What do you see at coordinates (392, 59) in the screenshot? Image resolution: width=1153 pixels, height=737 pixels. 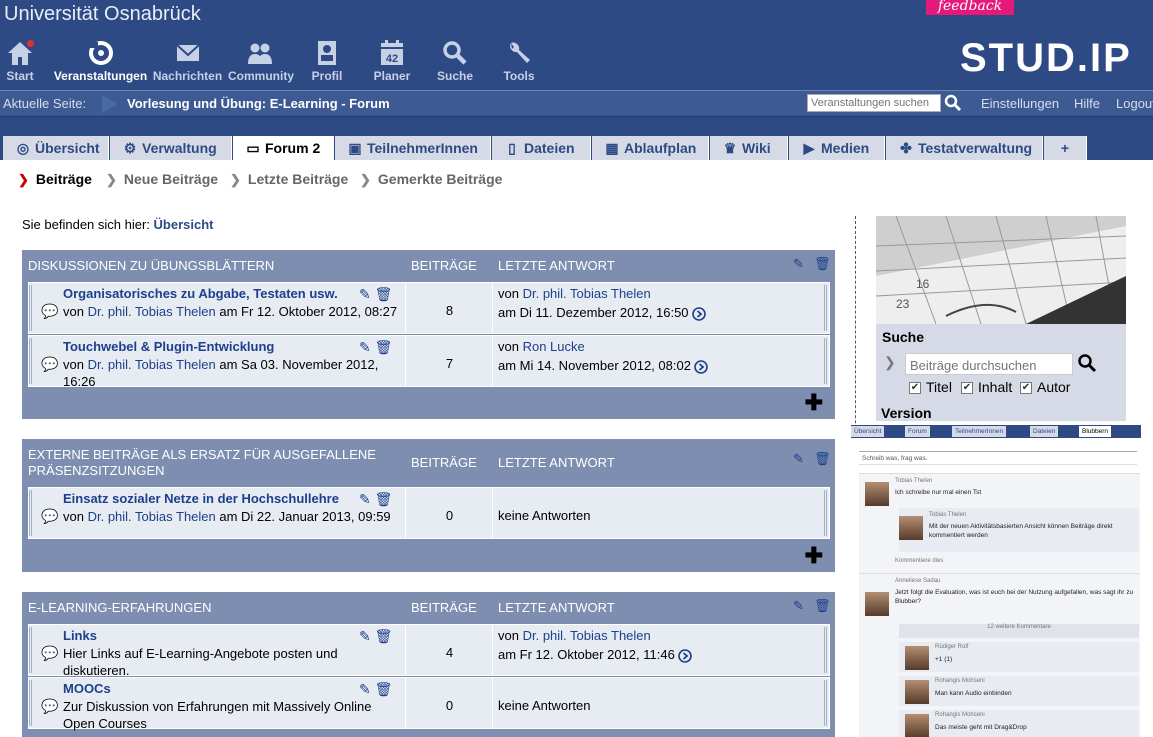 I see `svg-text: 42` at bounding box center [392, 59].